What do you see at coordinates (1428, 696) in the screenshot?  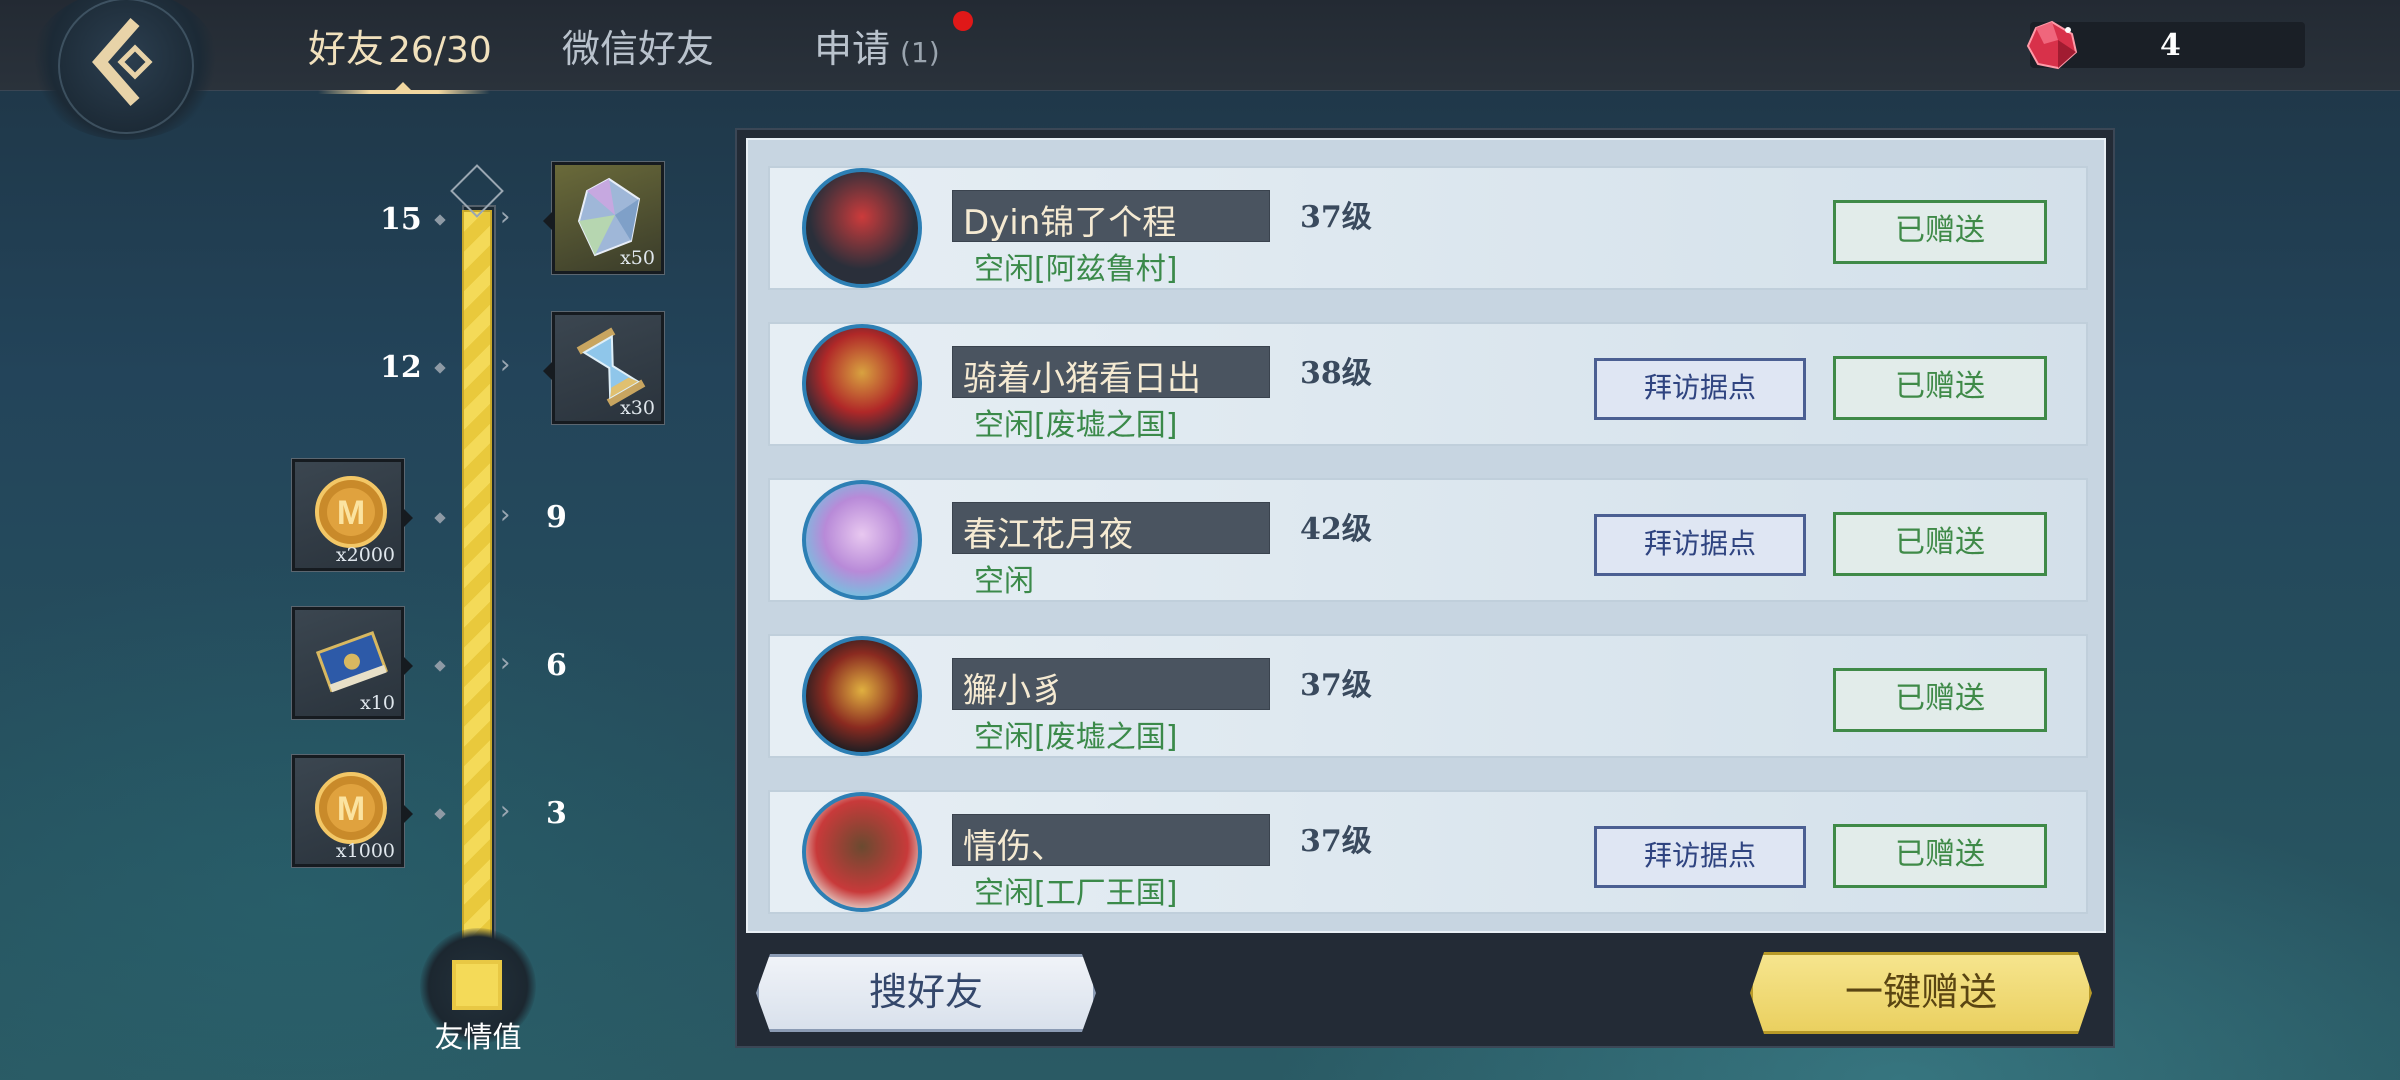 I see `friend-row: 獬小豸 37级 空闲[废墟之国] 已赠送` at bounding box center [1428, 696].